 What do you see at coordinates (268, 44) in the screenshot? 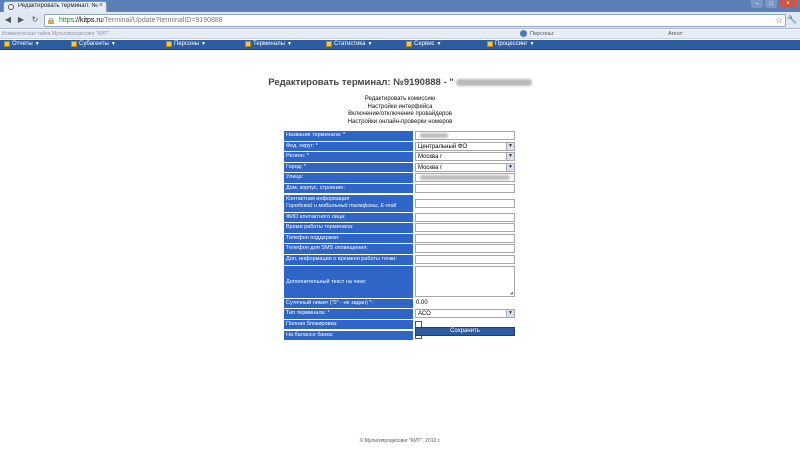
I see `menu-terminals: Терминалы ▼` at bounding box center [268, 44].